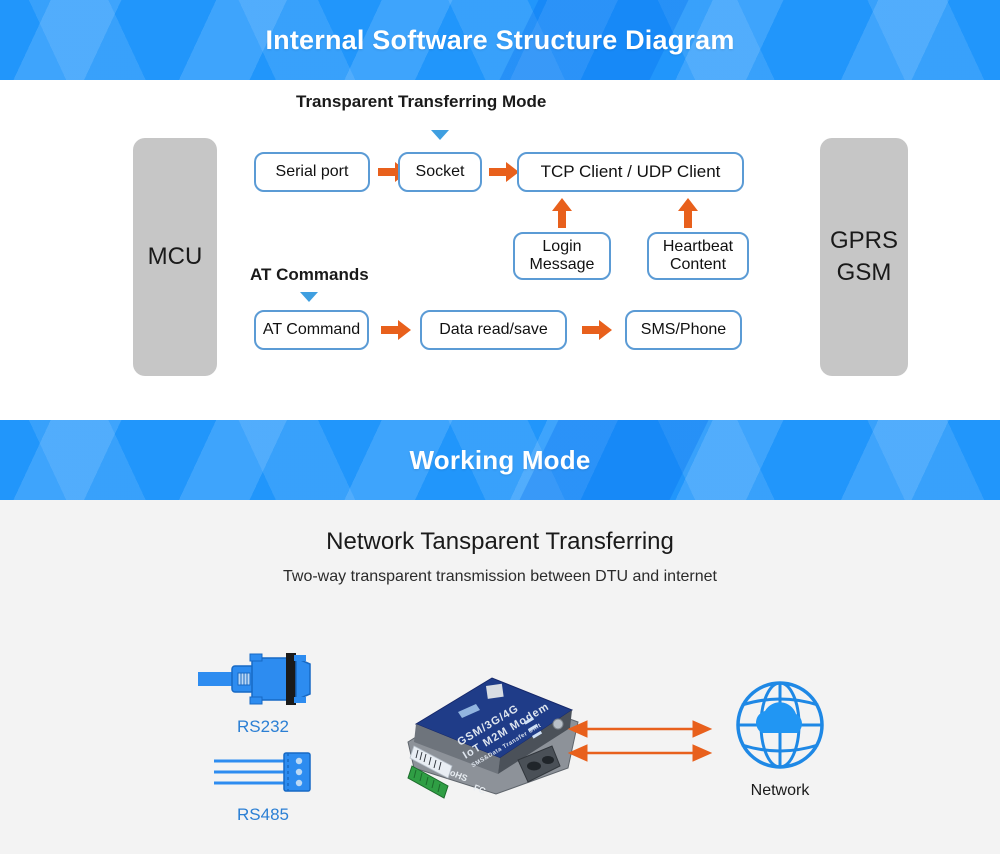  I want to click on port-label-rs485: RS485, so click(263, 814).